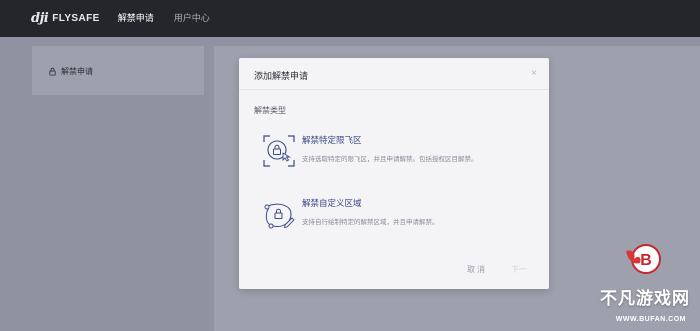 This screenshot has width=700, height=331. What do you see at coordinates (477, 269) in the screenshot?
I see `cancel-button: 取消` at bounding box center [477, 269].